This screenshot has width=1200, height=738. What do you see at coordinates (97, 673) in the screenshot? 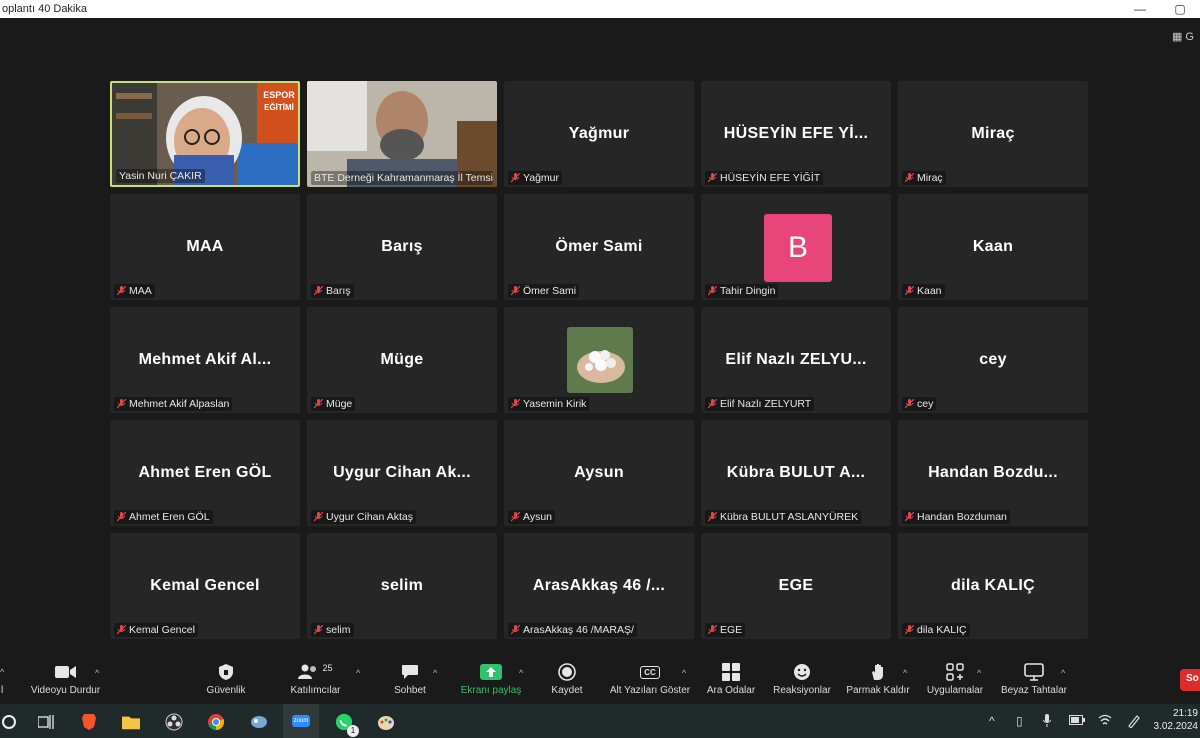
I see `video-options-chevron-icon: ^` at bounding box center [97, 673].